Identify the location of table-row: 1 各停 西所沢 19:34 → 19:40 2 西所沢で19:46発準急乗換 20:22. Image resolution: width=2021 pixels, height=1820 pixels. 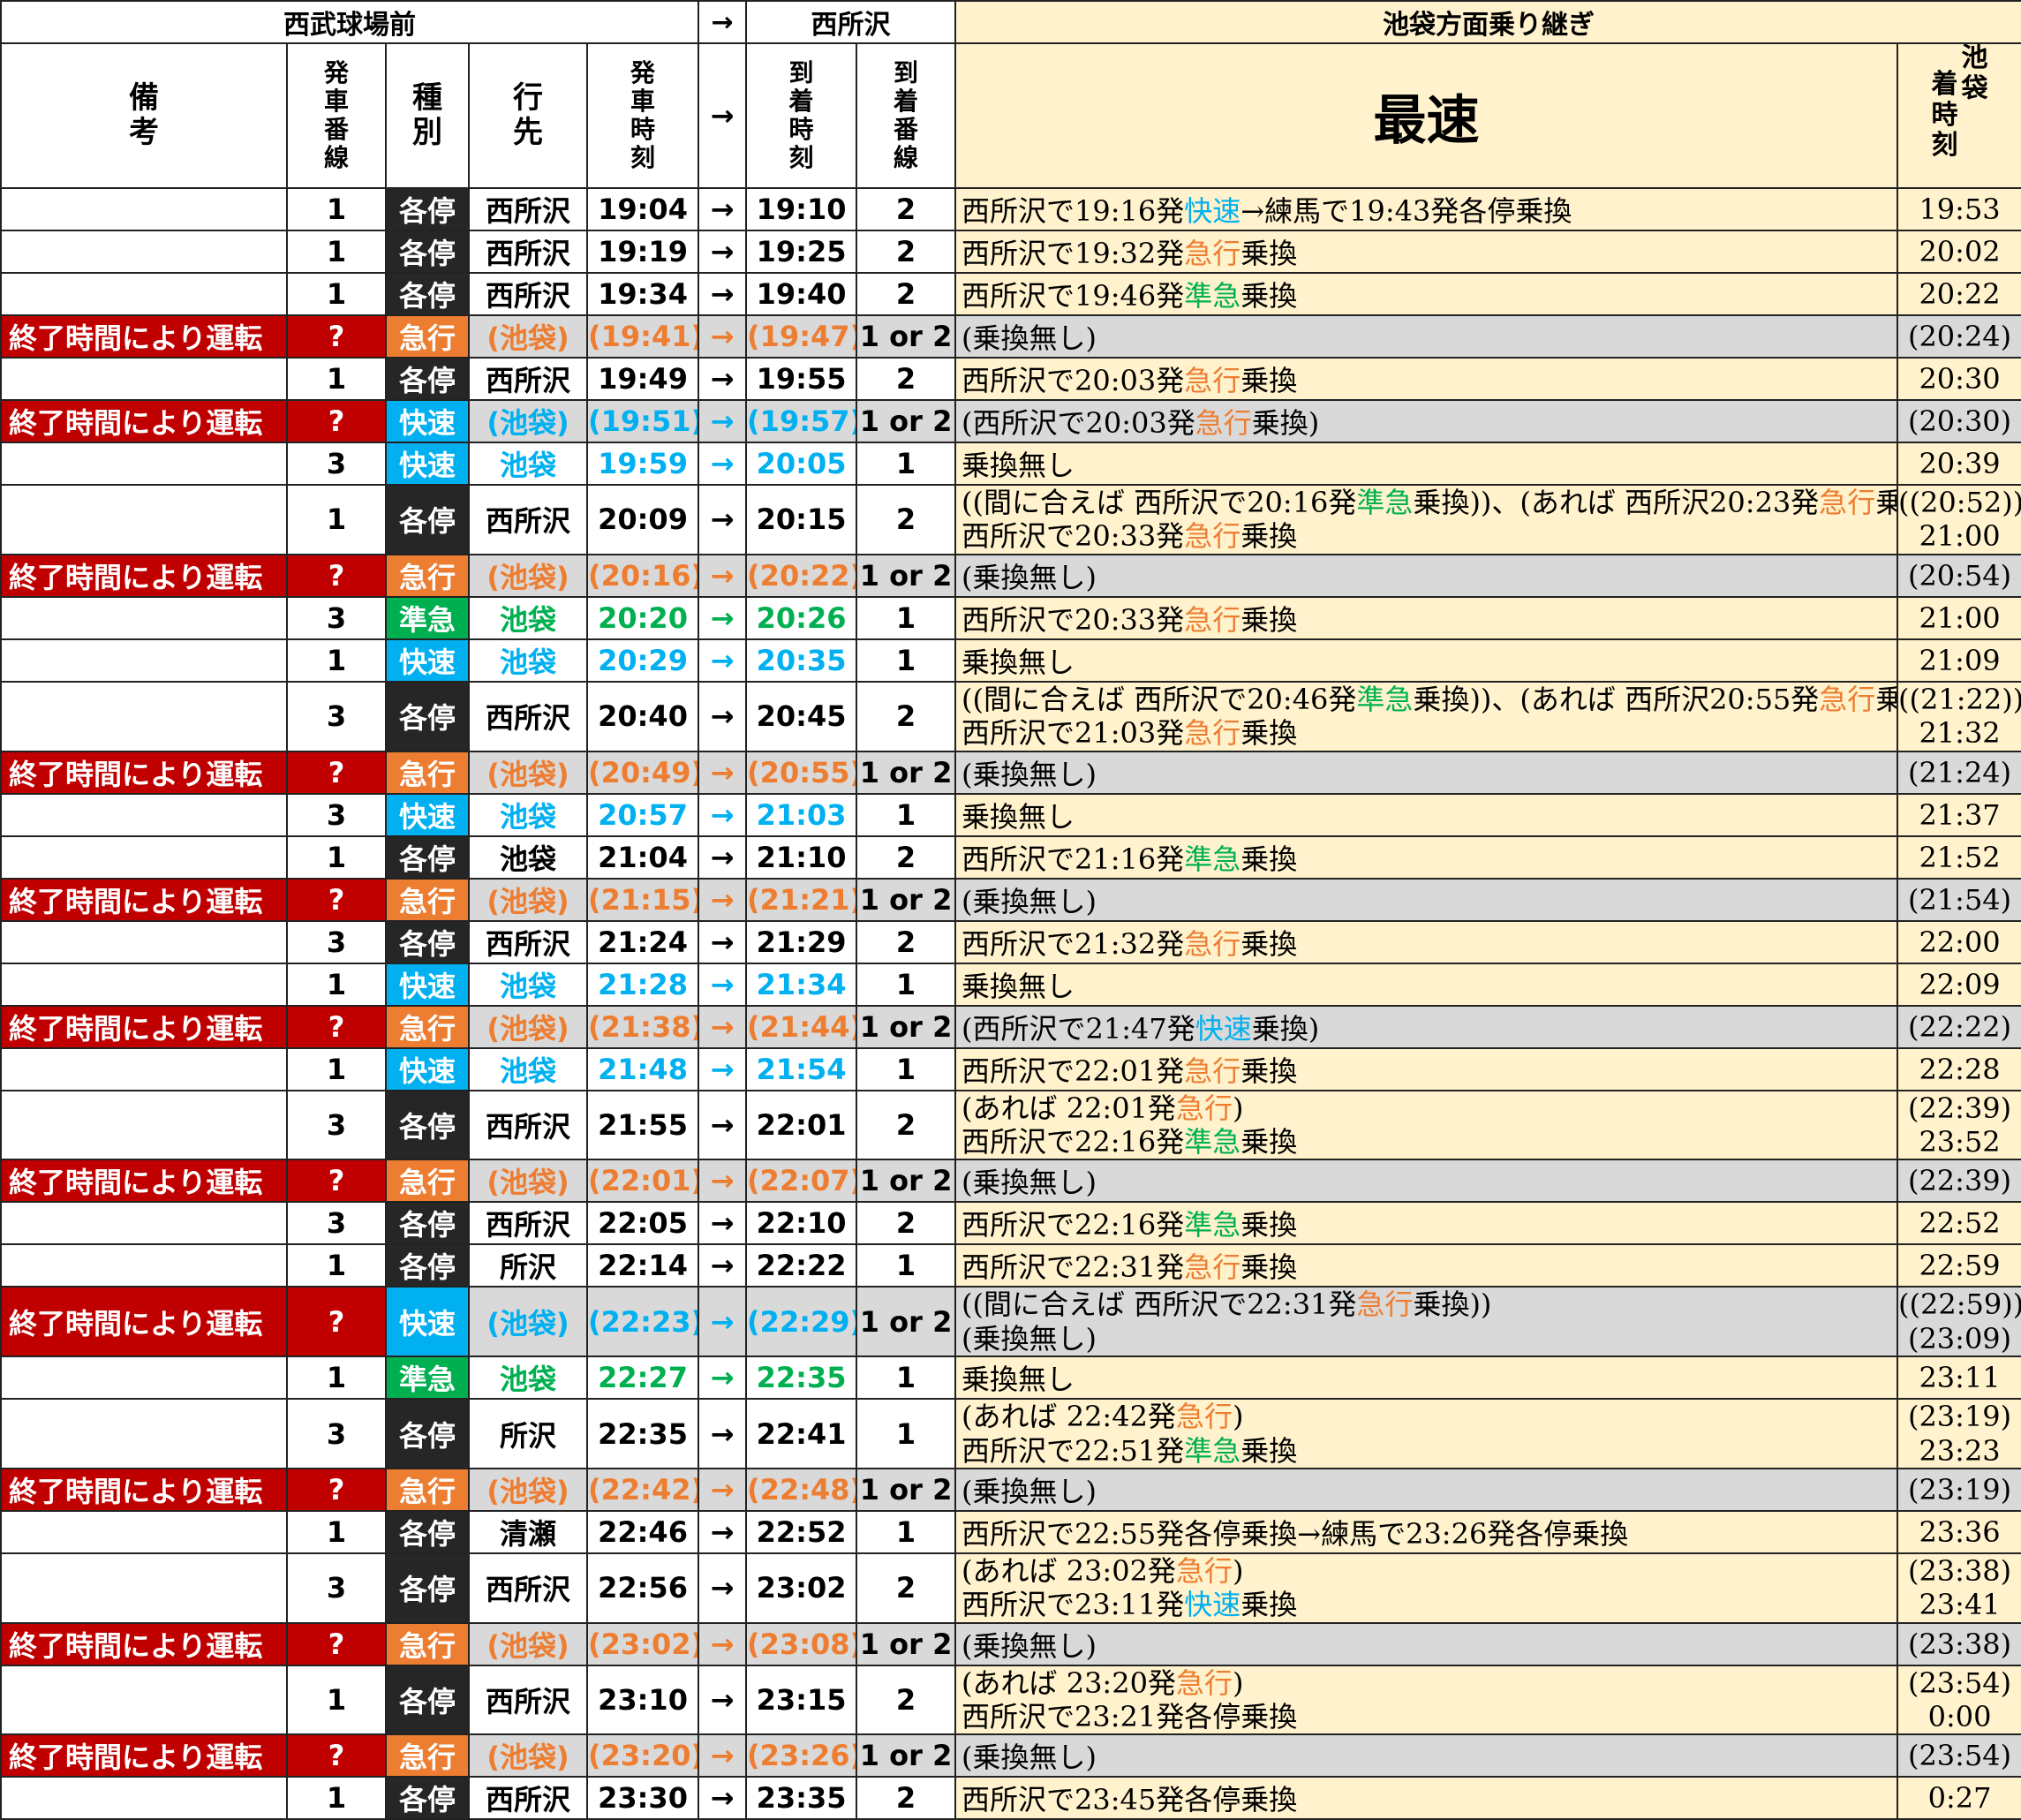
(1010, 294).